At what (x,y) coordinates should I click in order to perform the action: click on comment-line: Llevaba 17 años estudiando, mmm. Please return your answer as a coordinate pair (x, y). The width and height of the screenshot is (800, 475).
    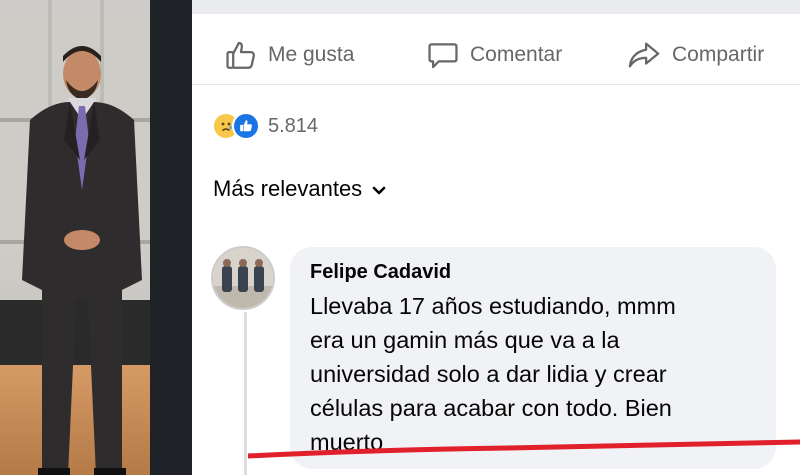
    Looking at the image, I should click on (493, 306).